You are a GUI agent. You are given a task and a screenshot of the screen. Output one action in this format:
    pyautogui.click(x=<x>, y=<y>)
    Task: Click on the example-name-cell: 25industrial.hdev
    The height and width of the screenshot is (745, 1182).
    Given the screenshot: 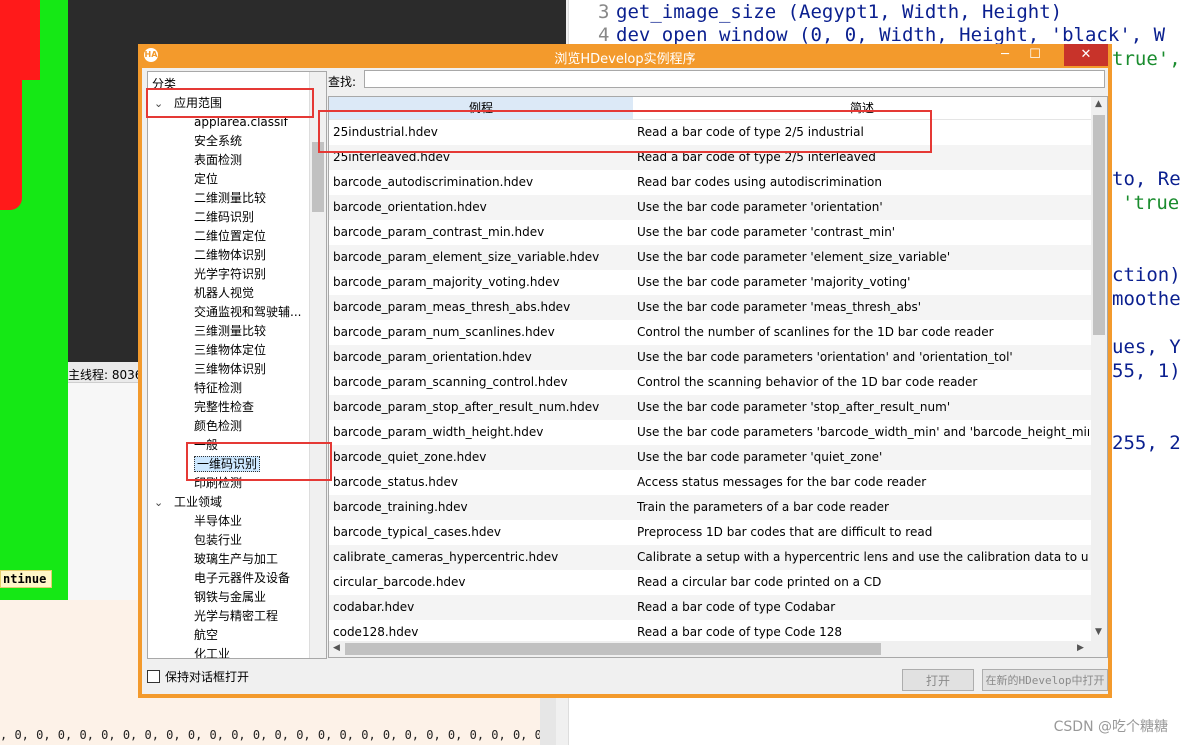 What is the action you would take?
    pyautogui.click(x=385, y=132)
    